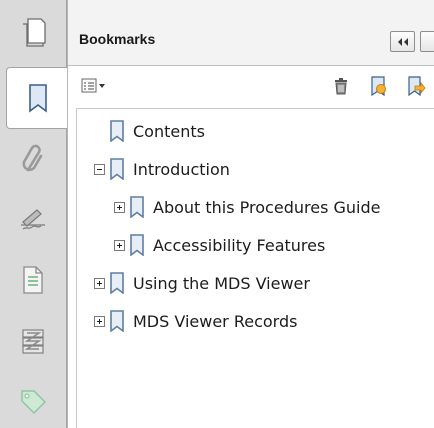 This screenshot has height=428, width=434. I want to click on tags-button, so click(33, 401).